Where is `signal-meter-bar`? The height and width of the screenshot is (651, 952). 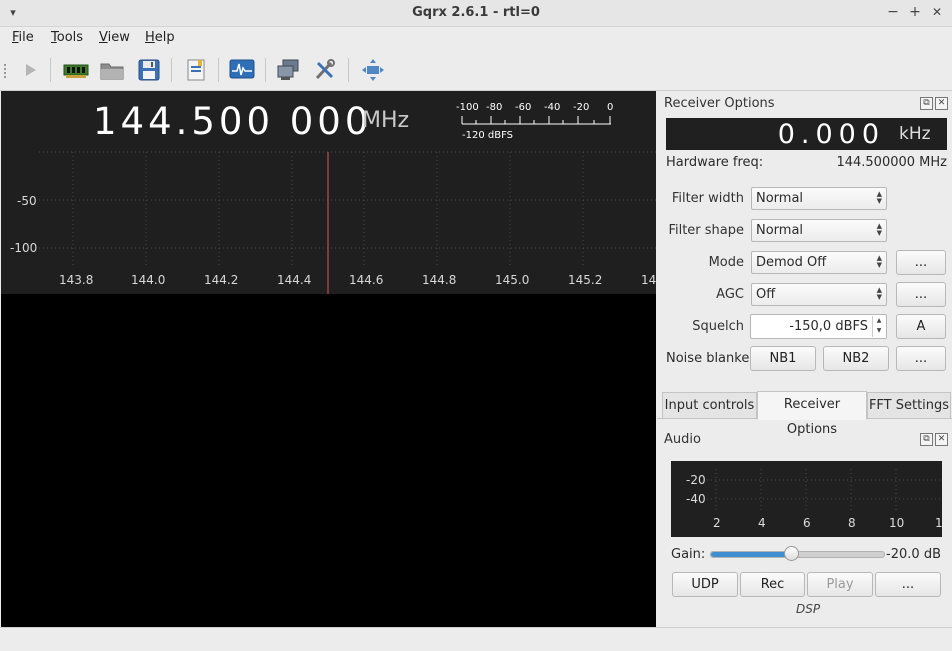
signal-meter-bar is located at coordinates (536, 120).